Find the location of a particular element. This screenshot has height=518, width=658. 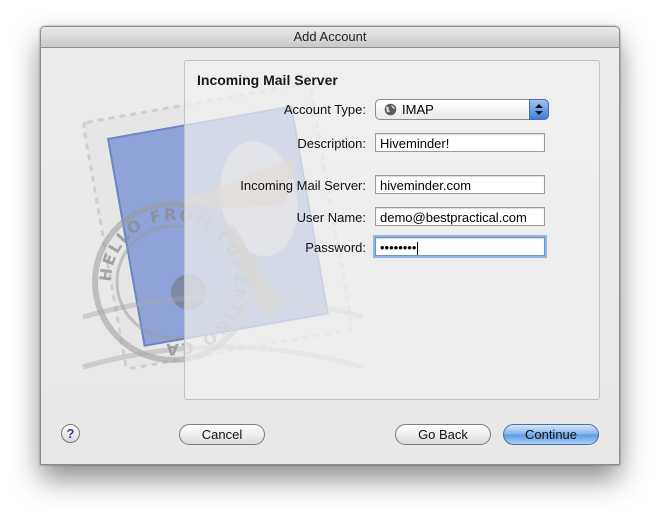

description-label: Description: is located at coordinates (331, 143).